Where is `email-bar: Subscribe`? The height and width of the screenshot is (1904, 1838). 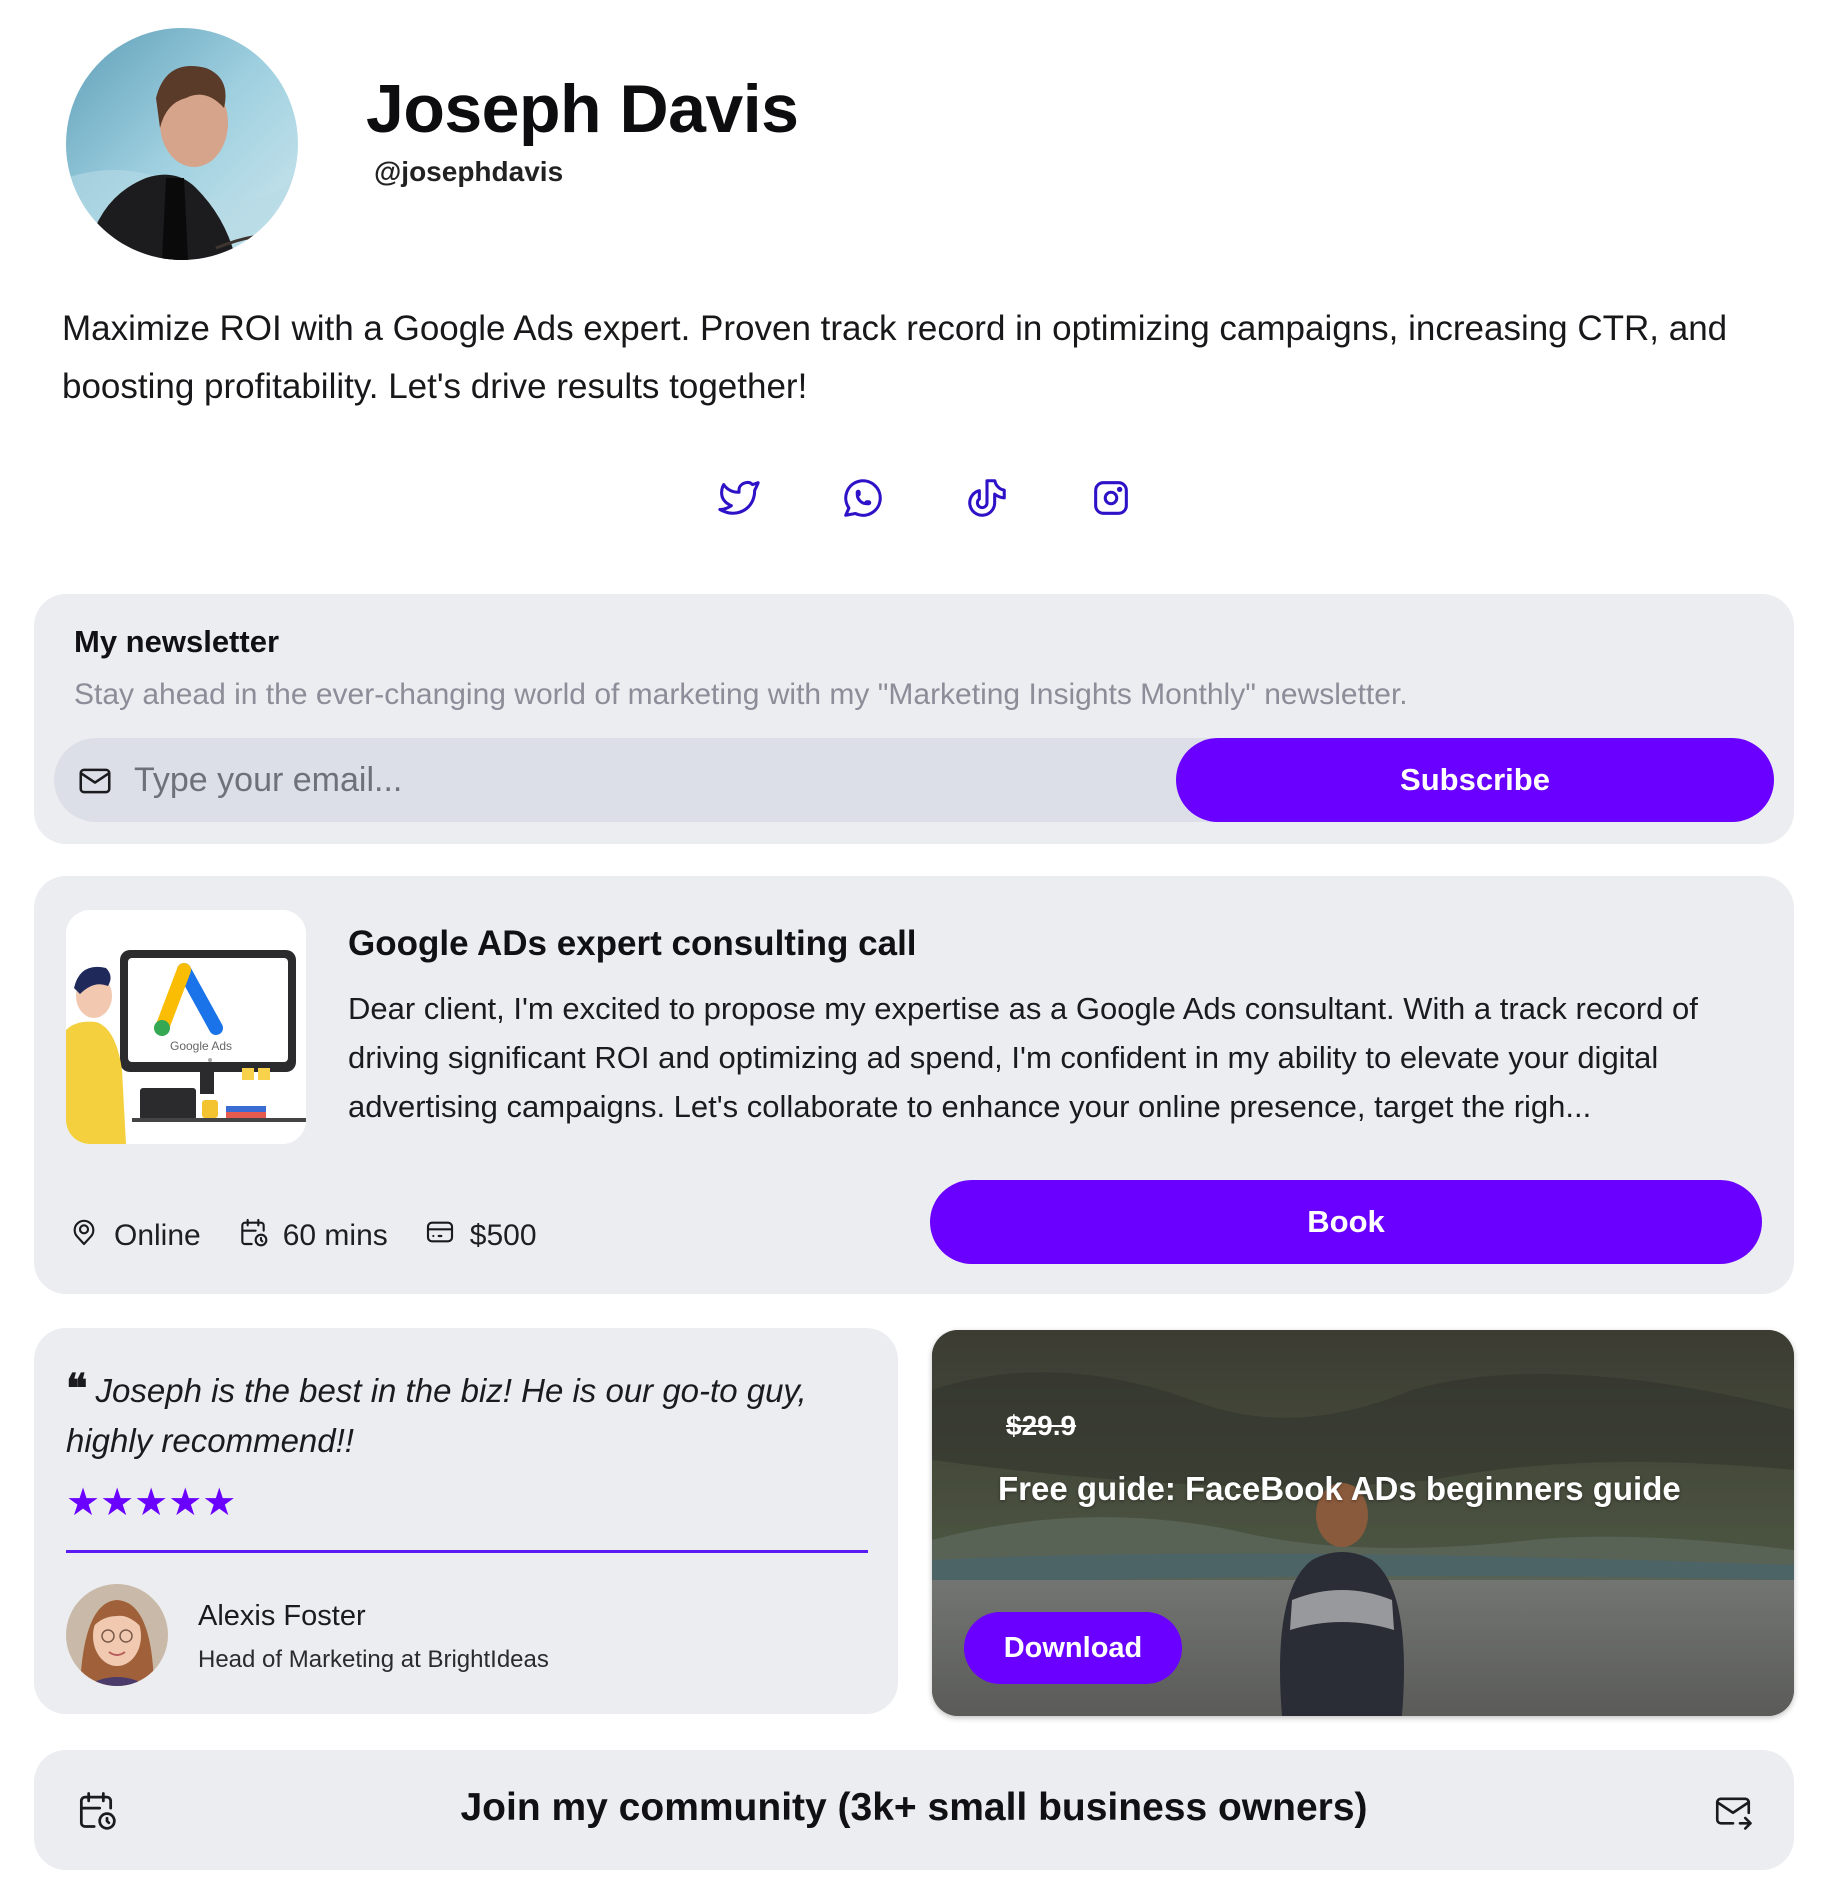
email-bar: Subscribe is located at coordinates (914, 780).